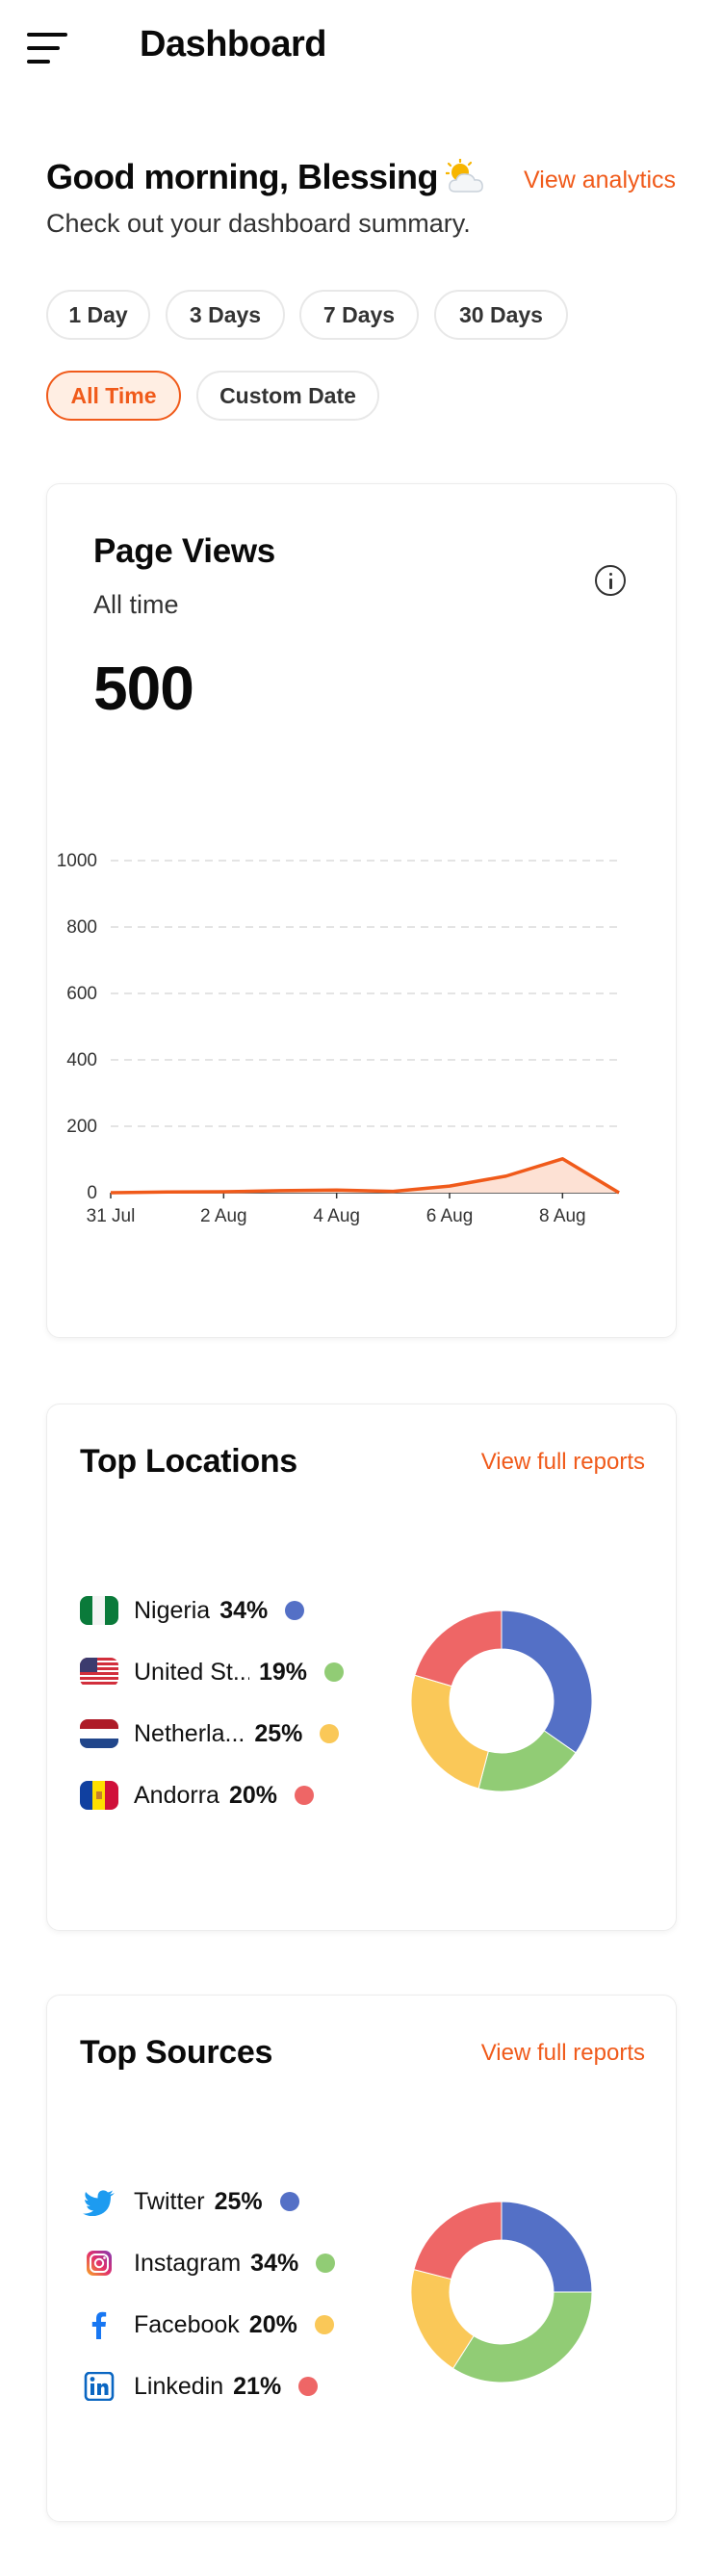  Describe the element at coordinates (99, 2264) in the screenshot. I see `instagram-icon` at that location.